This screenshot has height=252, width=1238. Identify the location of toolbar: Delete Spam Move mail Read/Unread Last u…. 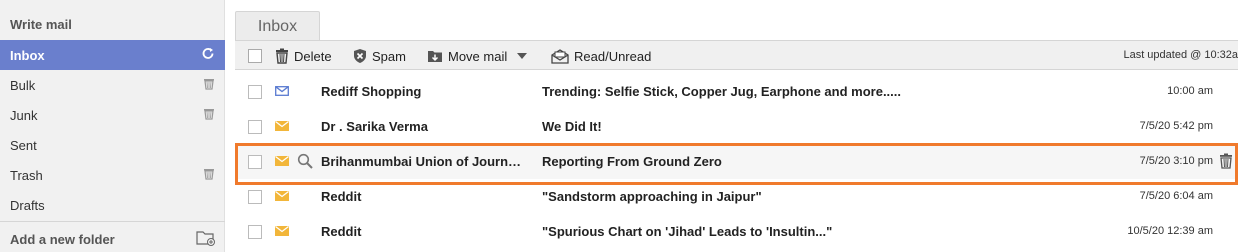
(736, 55).